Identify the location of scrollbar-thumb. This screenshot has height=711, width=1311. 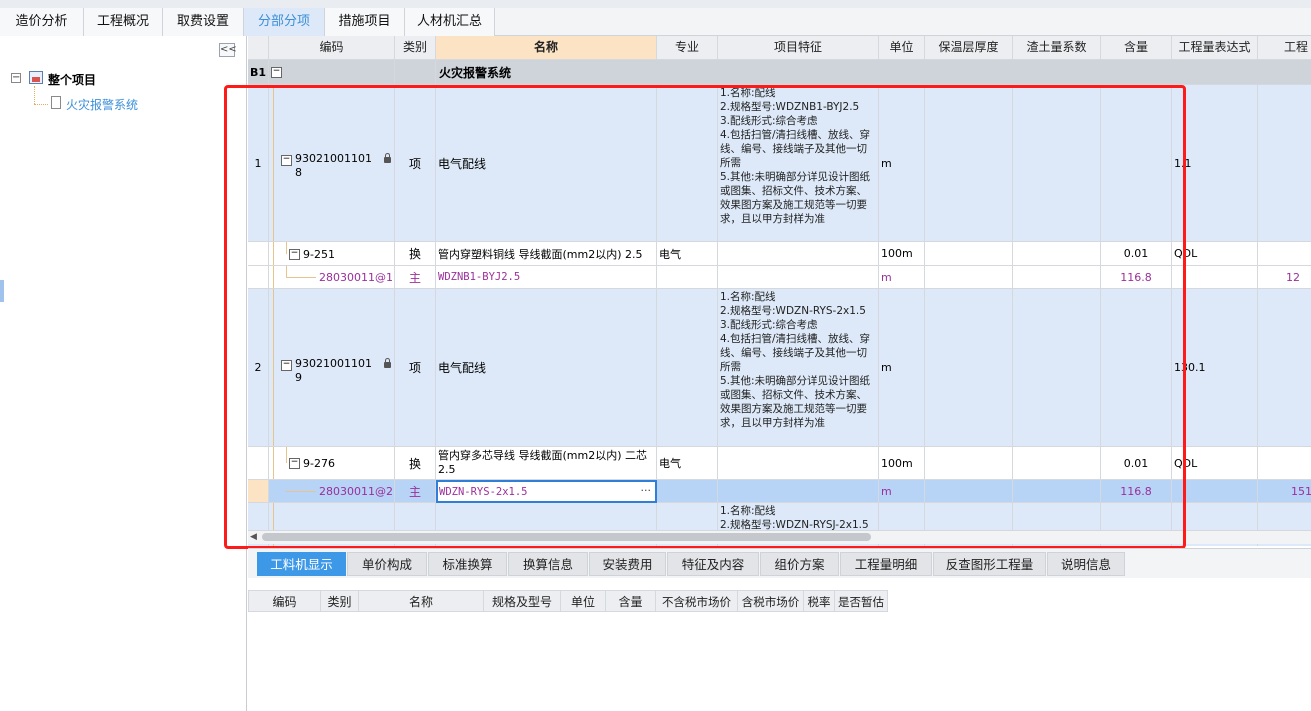
(566, 537).